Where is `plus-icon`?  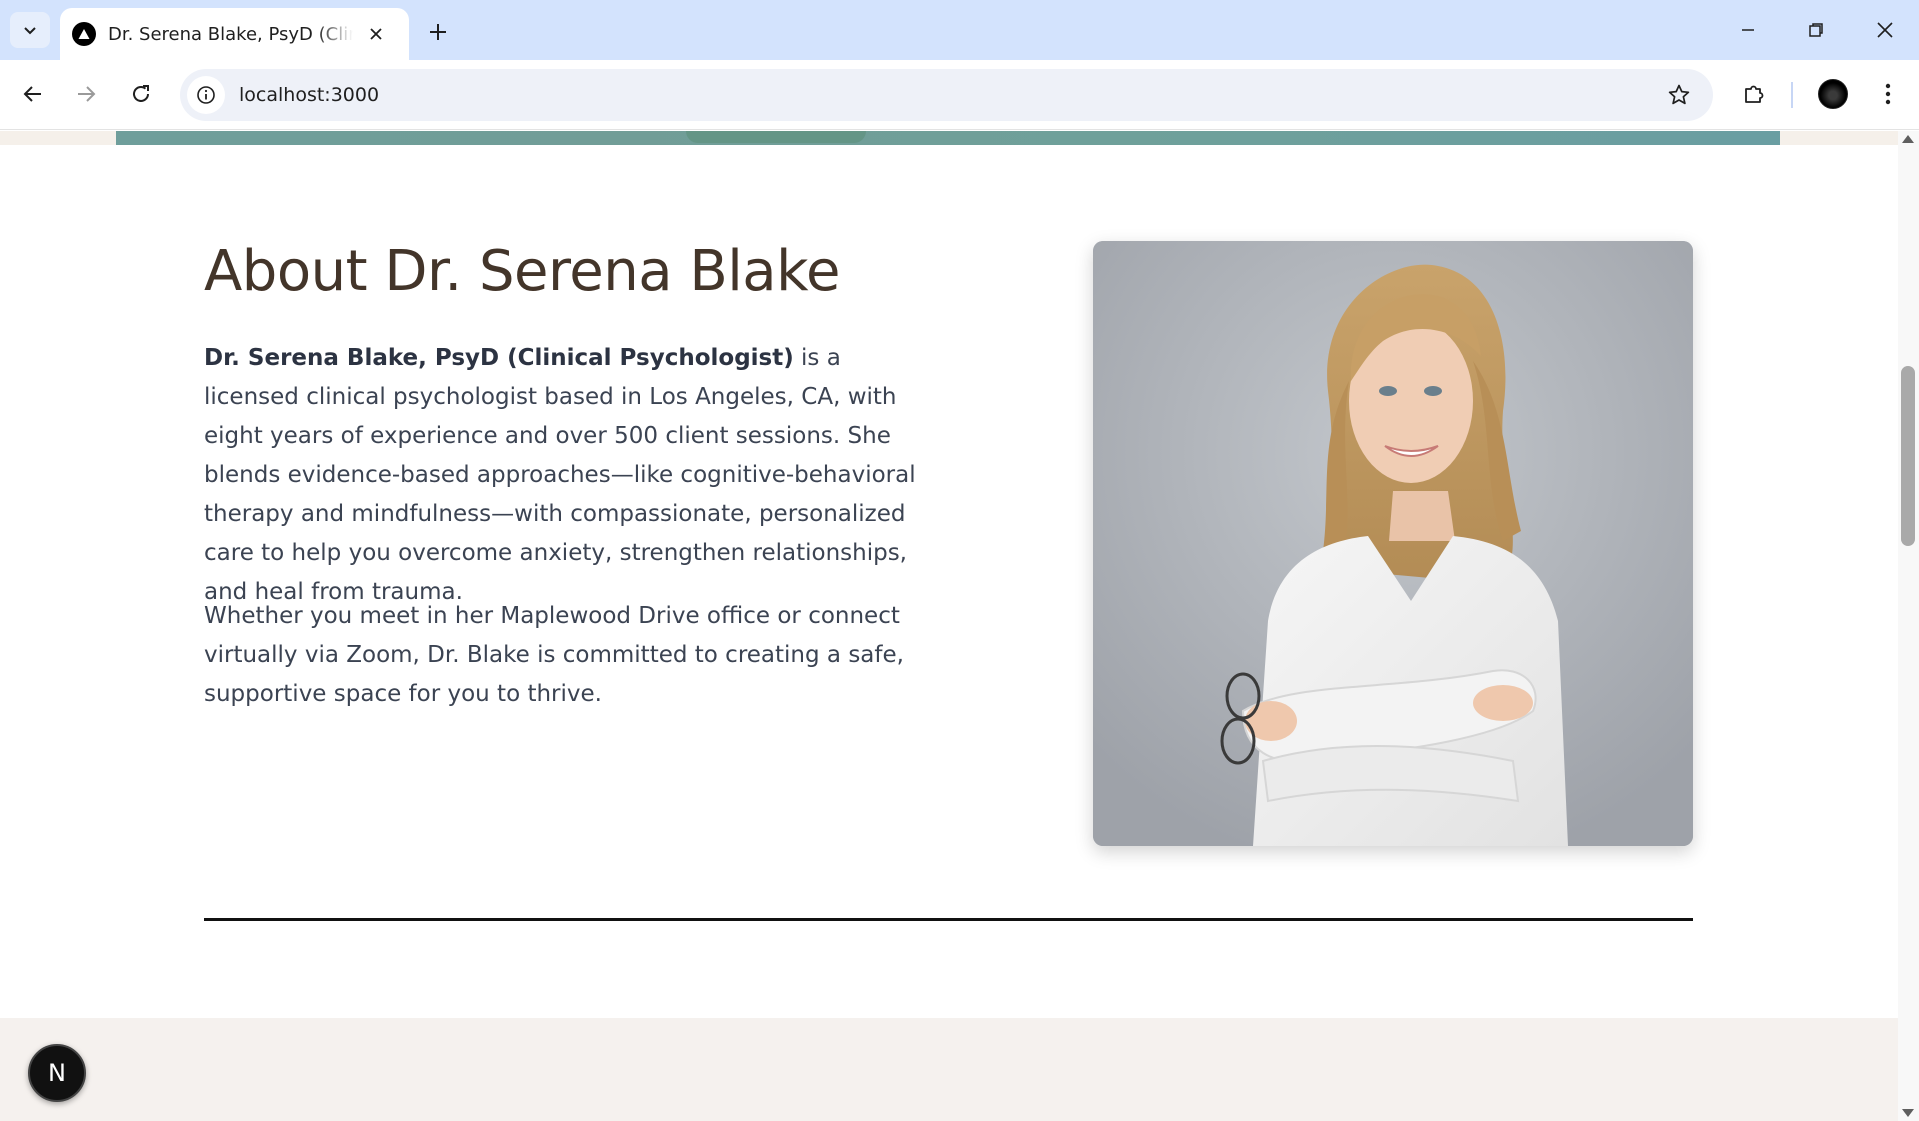
plus-icon is located at coordinates (438, 32).